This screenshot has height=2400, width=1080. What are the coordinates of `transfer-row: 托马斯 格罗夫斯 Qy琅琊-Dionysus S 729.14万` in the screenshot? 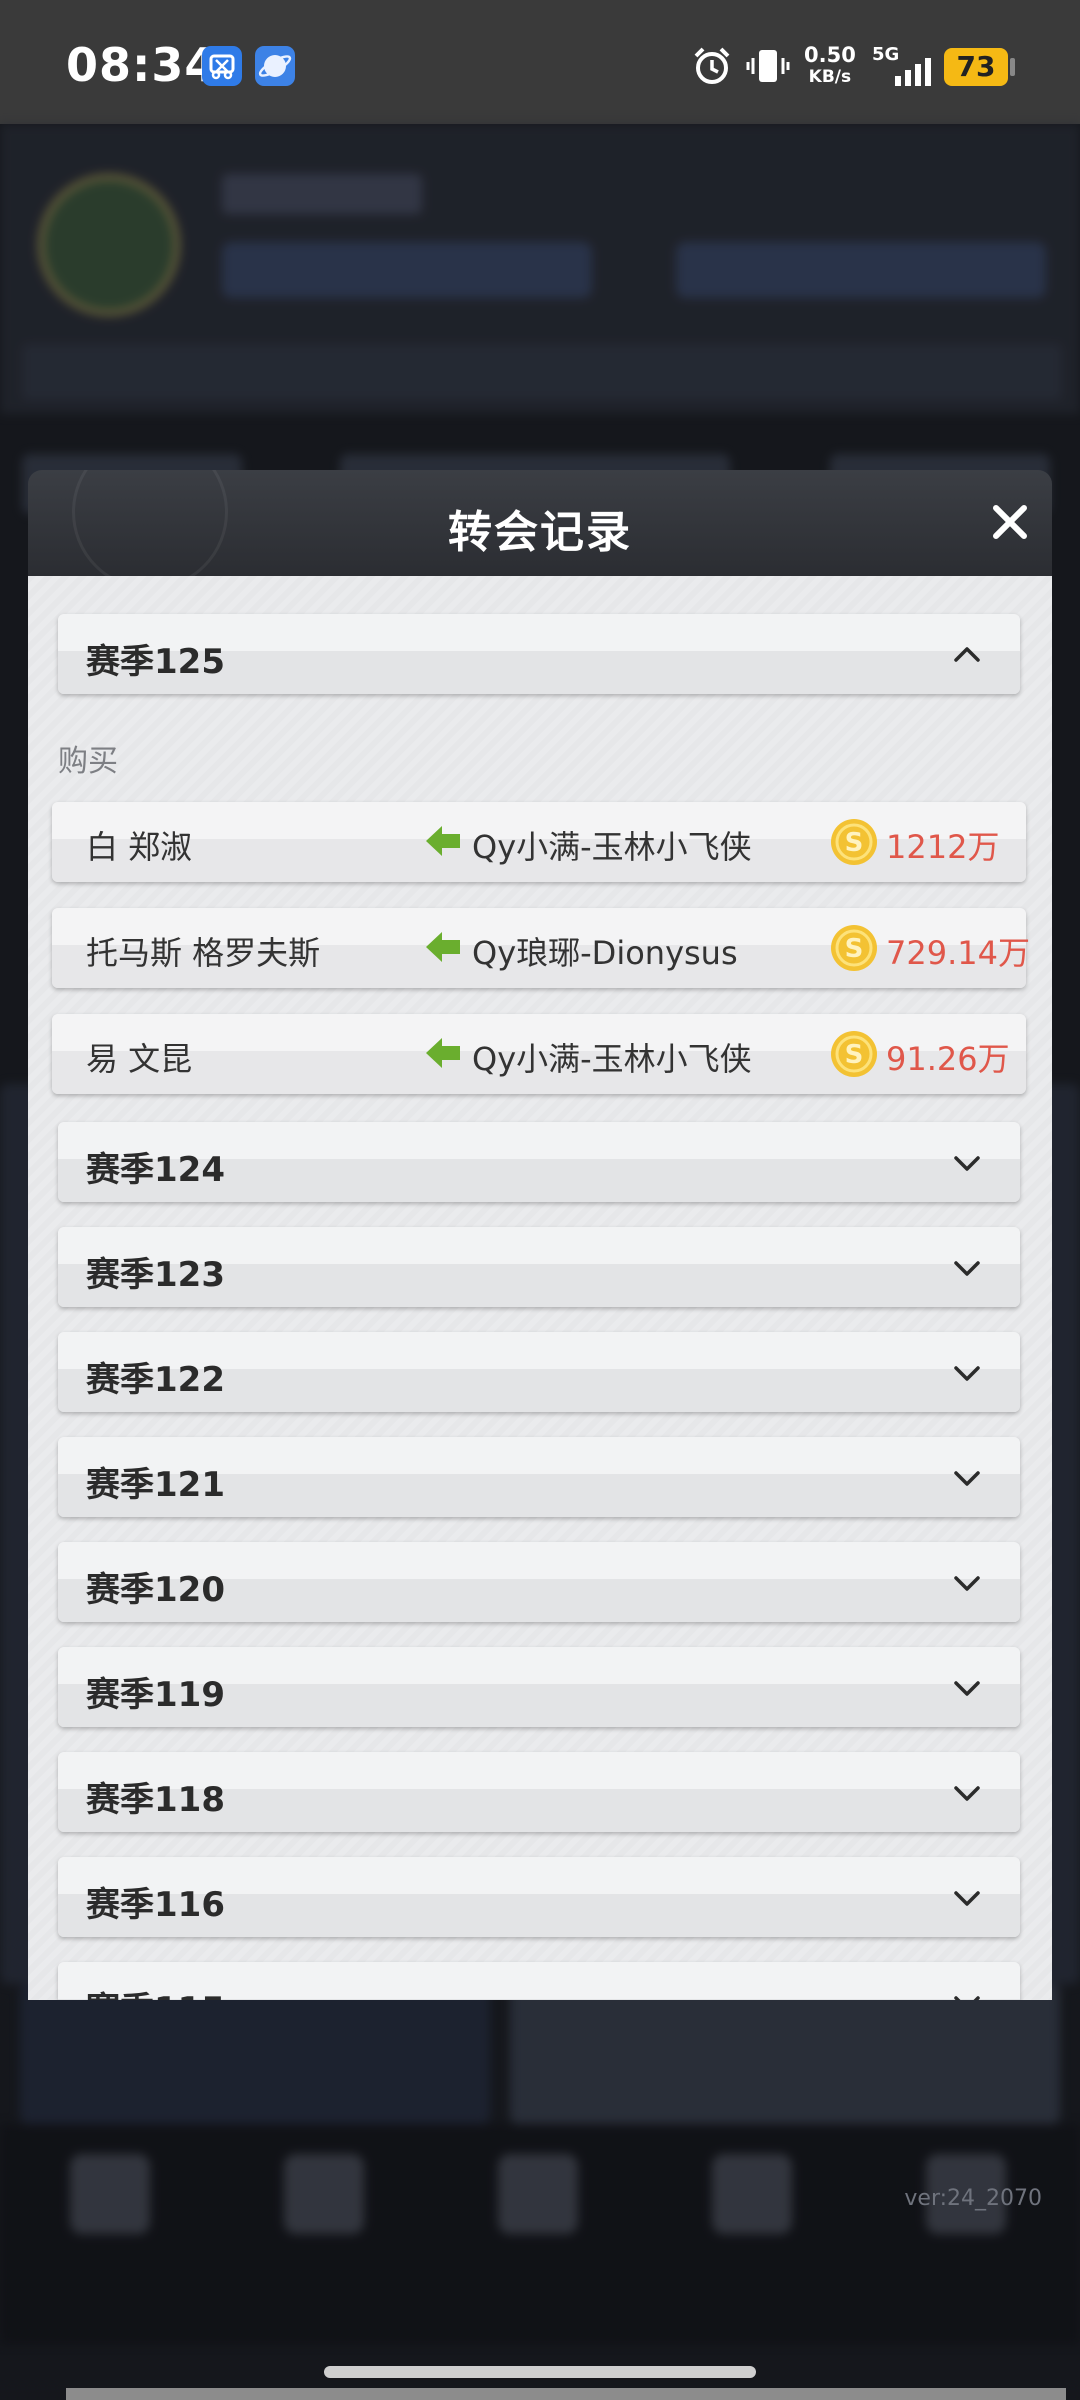 It's located at (541, 948).